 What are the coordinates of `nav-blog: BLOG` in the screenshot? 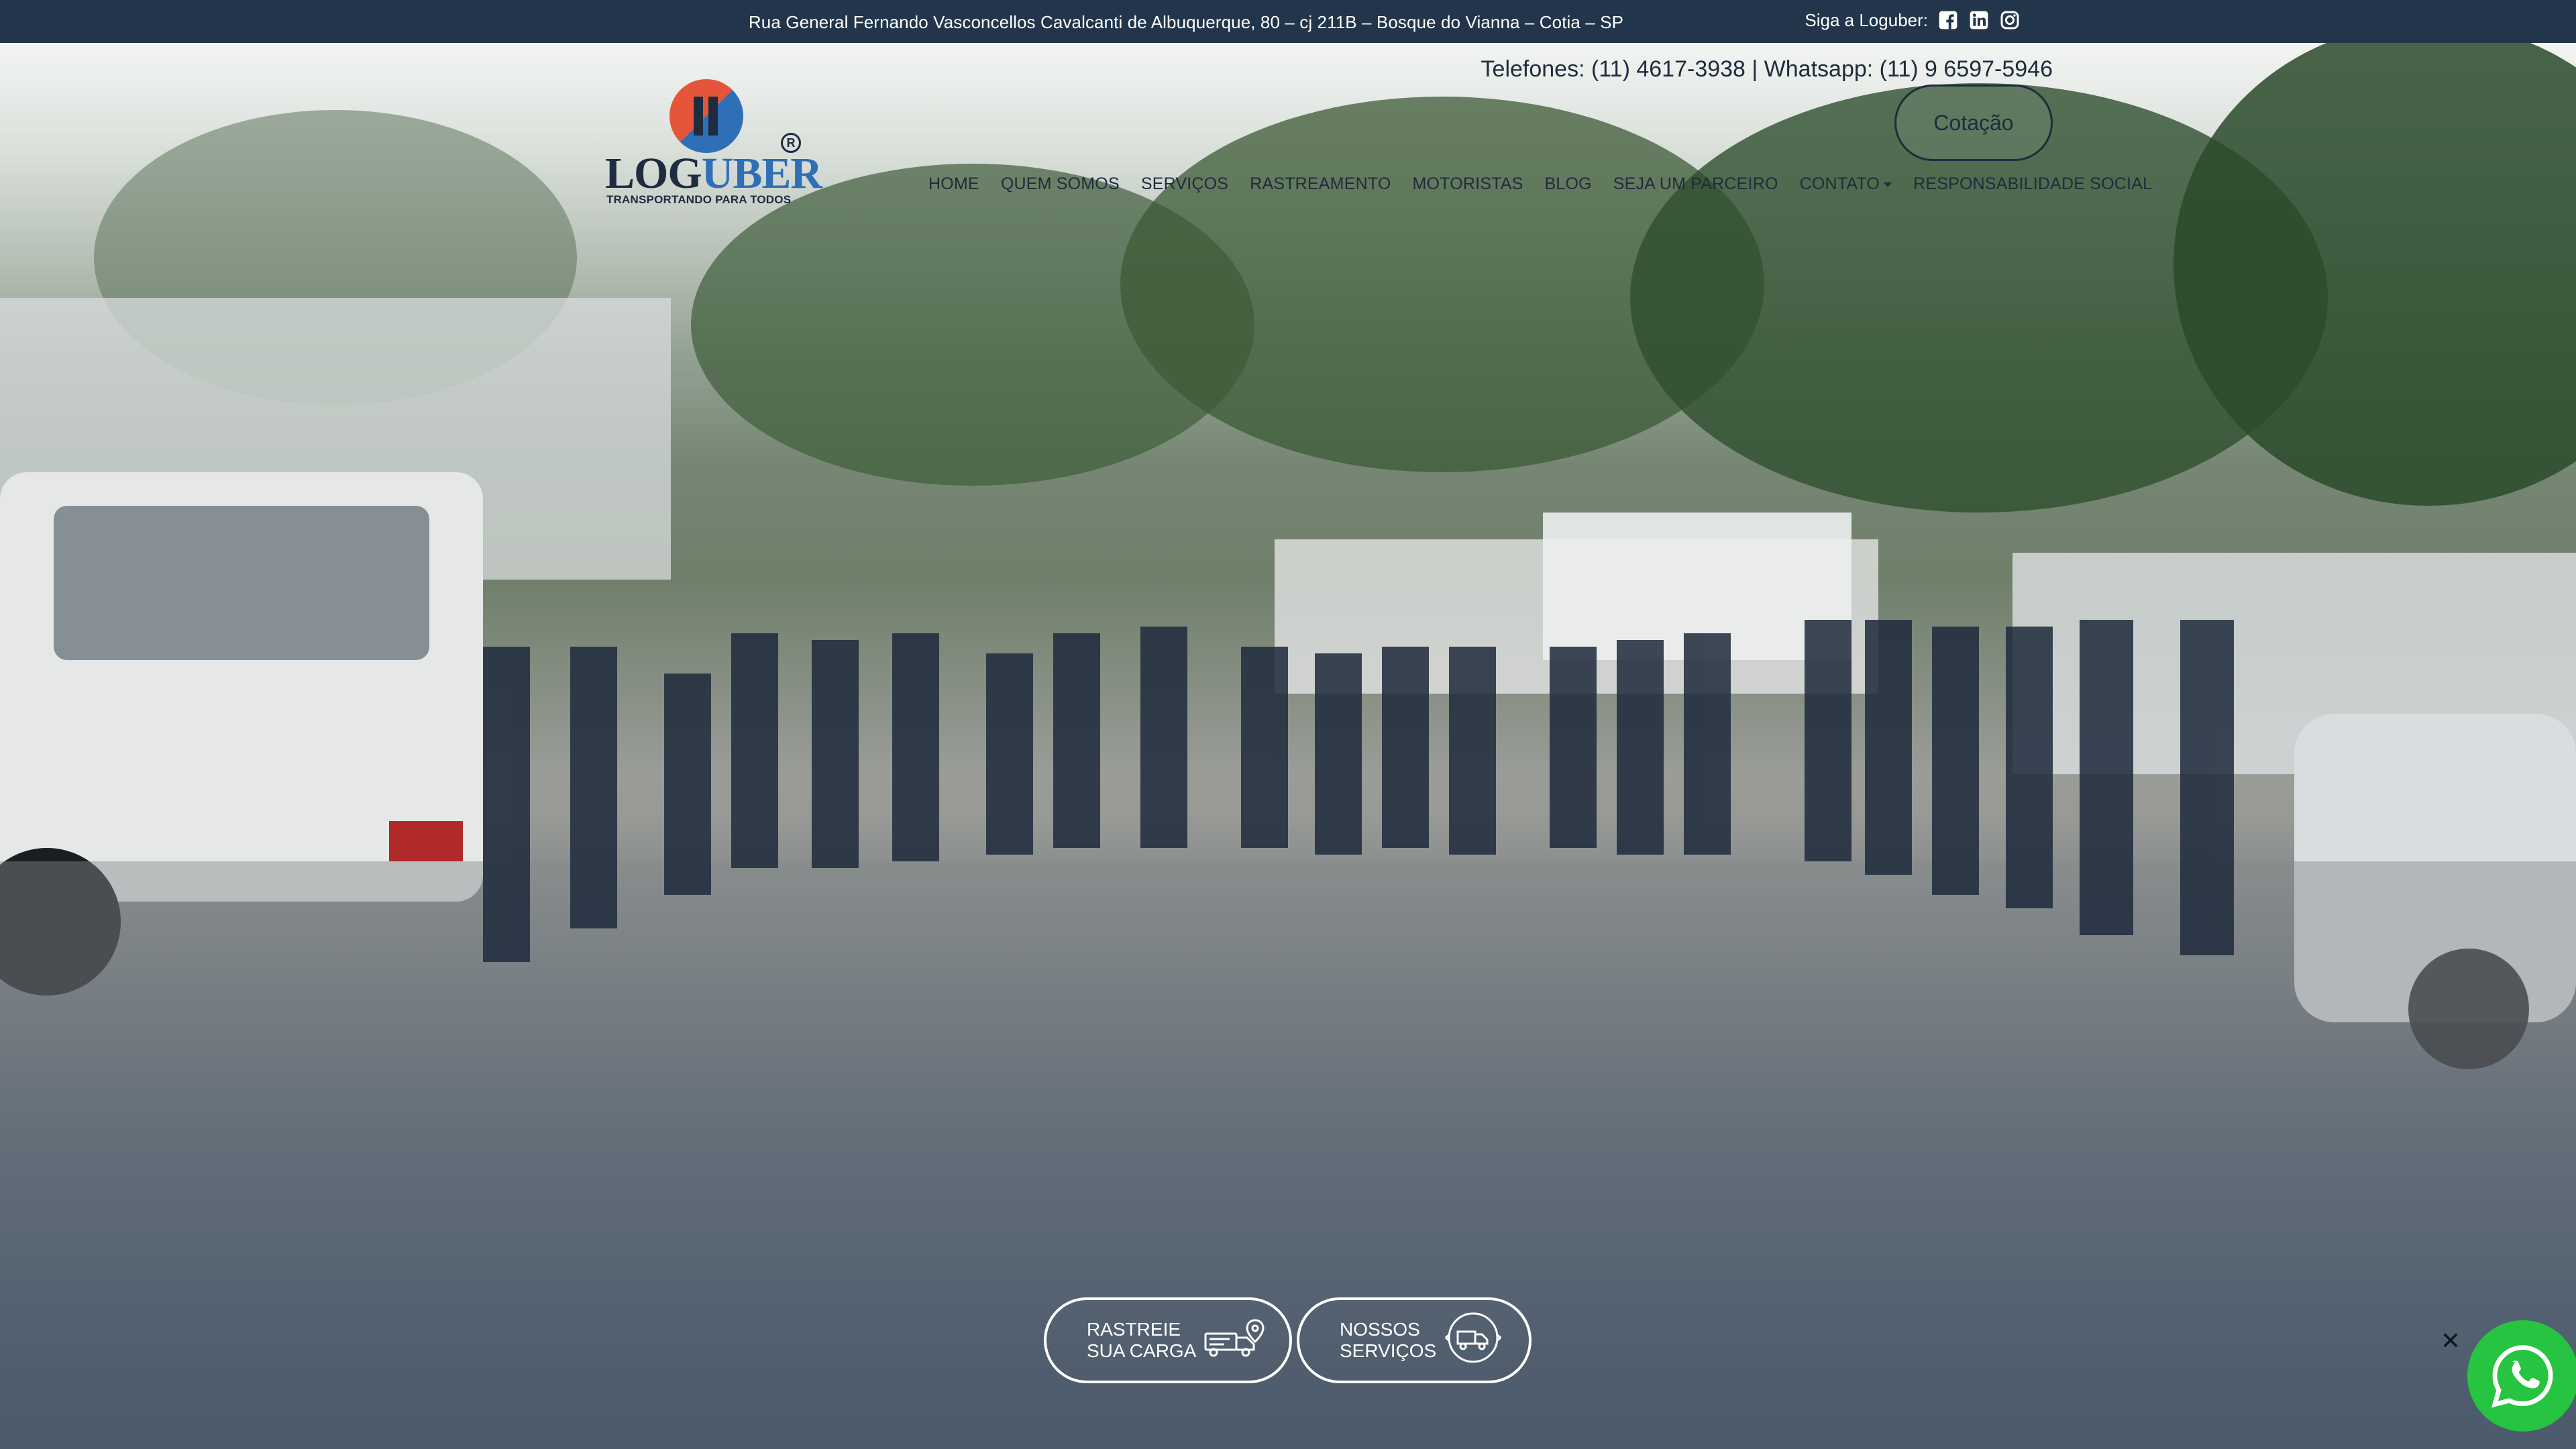 It's located at (1567, 184).